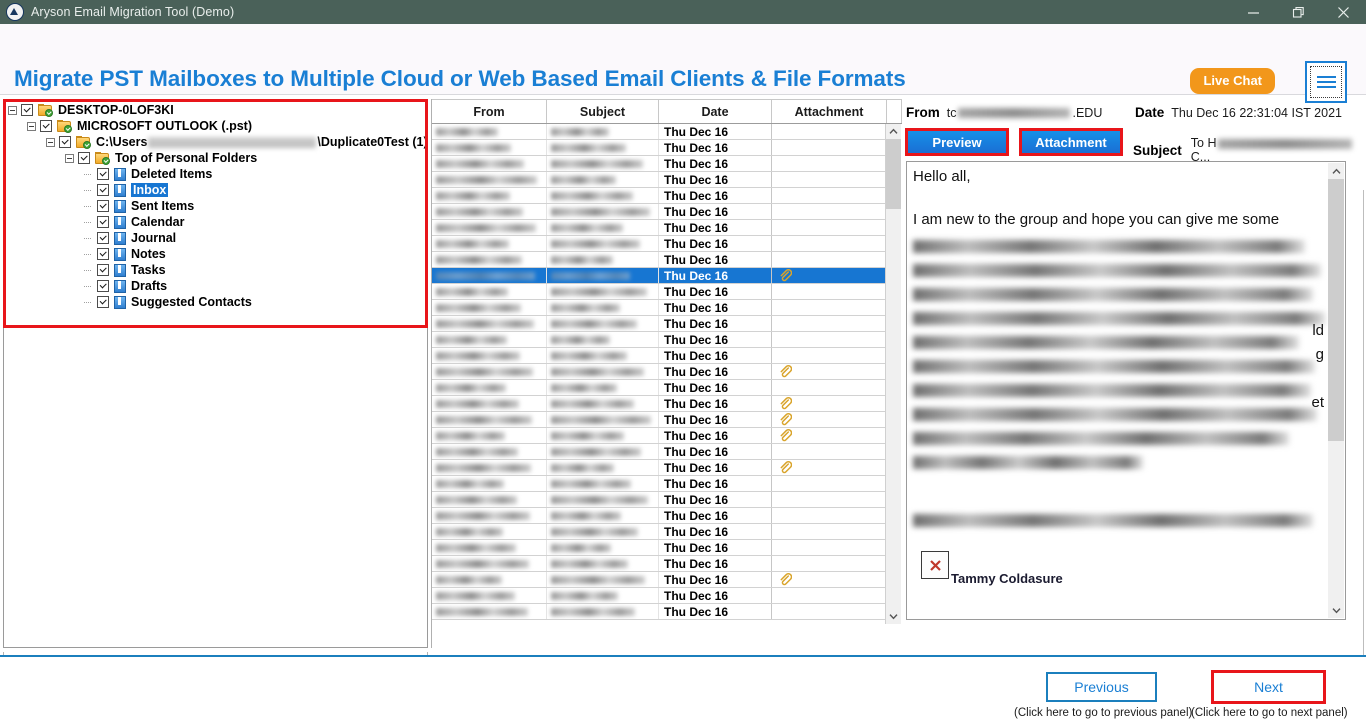  What do you see at coordinates (1298, 12) in the screenshot?
I see `maximize-icon` at bounding box center [1298, 12].